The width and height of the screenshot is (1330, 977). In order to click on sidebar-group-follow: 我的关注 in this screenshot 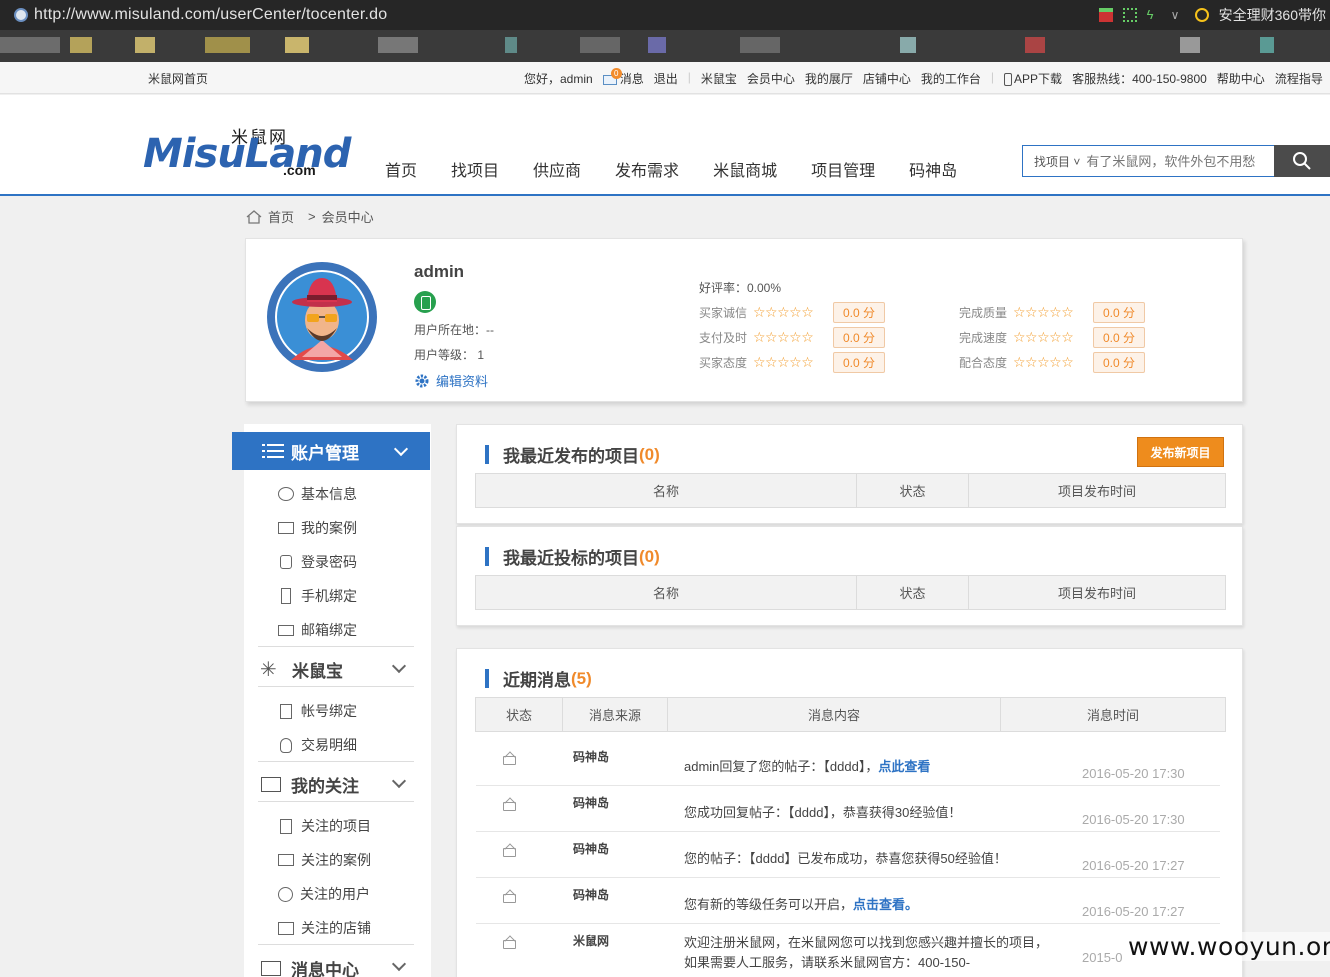, I will do `click(336, 785)`.